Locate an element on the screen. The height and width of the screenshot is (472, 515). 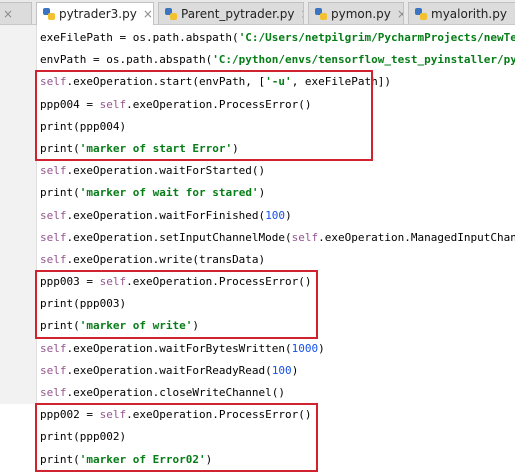
code-line: self.exeOperation.waitForReadyRead(100) is located at coordinates (277, 371).